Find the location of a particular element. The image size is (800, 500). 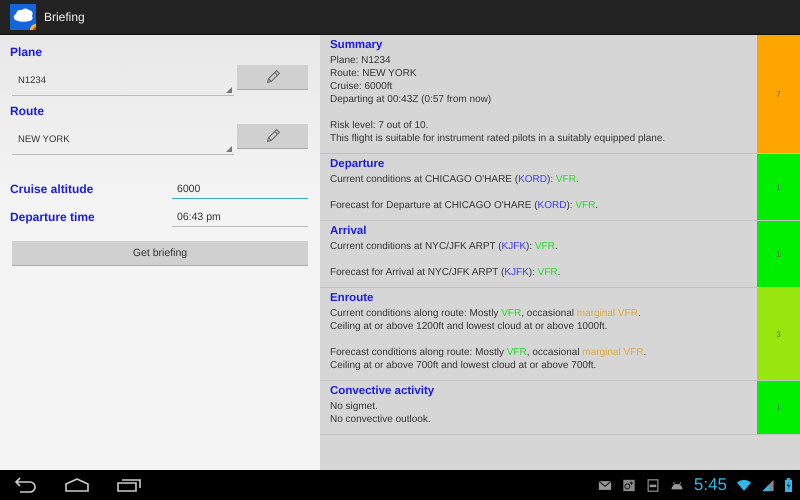

section-heading: Convective activity is located at coordinates (383, 391).